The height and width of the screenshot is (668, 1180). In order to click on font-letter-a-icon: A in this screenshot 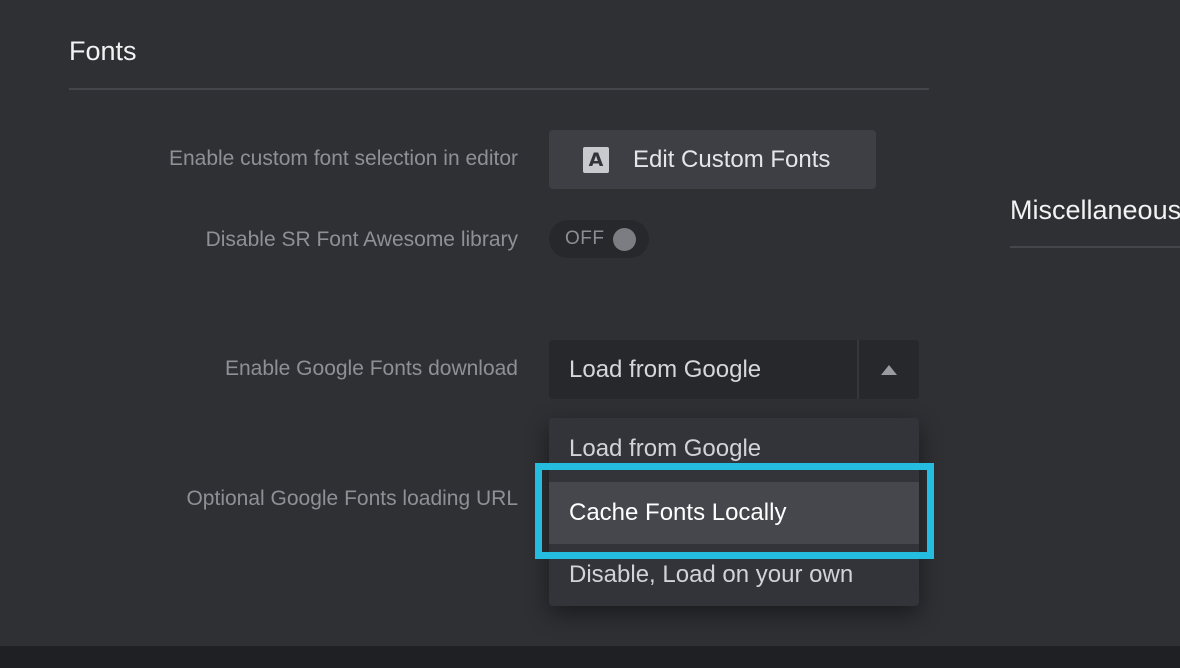, I will do `click(596, 159)`.